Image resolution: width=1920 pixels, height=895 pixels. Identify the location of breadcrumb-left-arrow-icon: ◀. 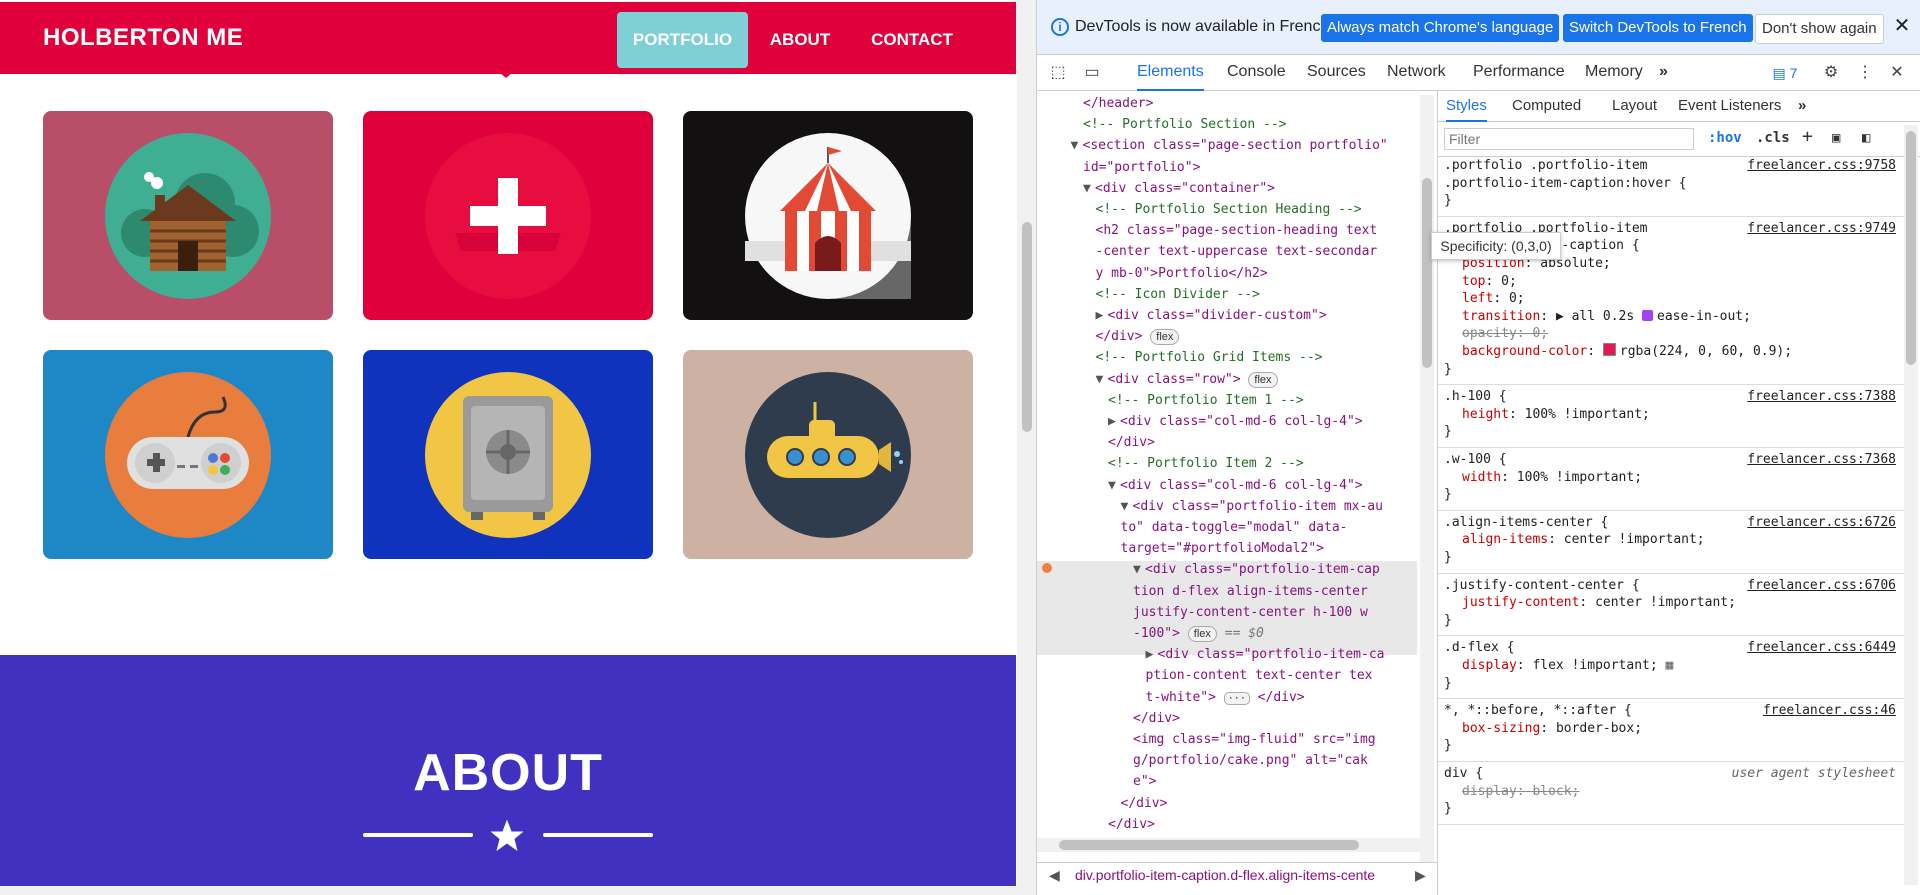
(1054, 875).